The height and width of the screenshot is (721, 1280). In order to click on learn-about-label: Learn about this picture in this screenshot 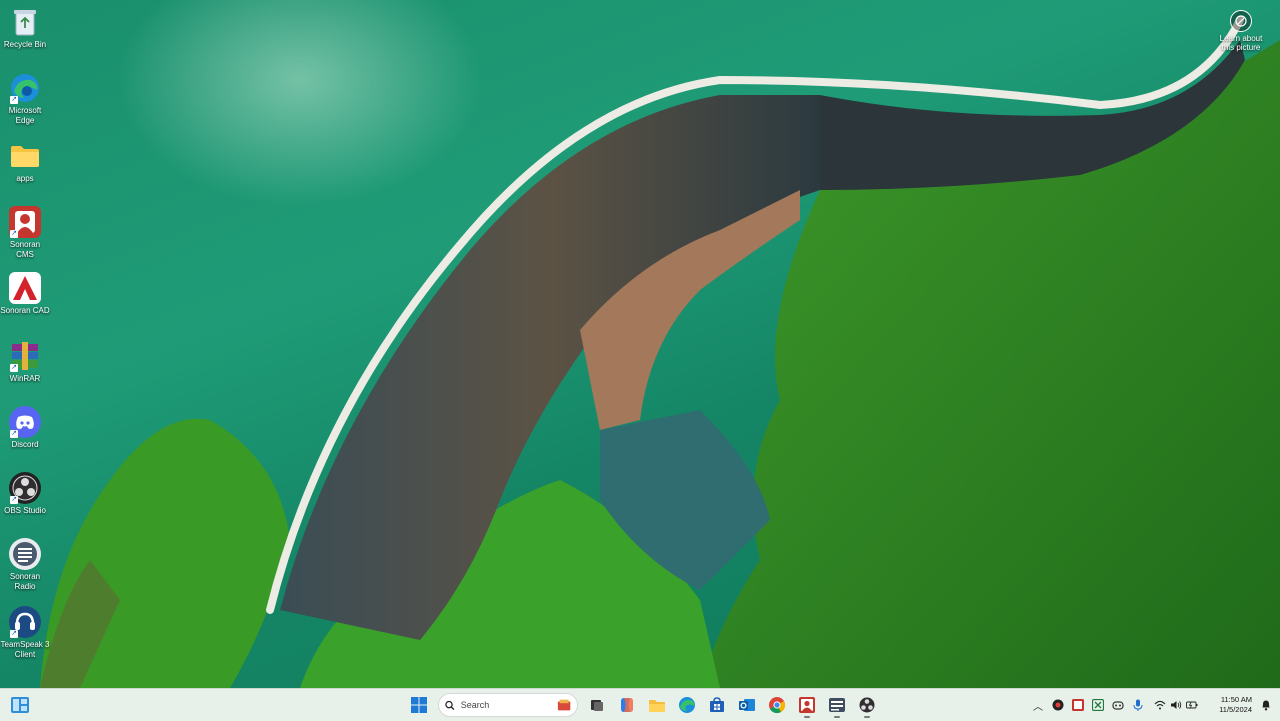, I will do `click(1241, 43)`.